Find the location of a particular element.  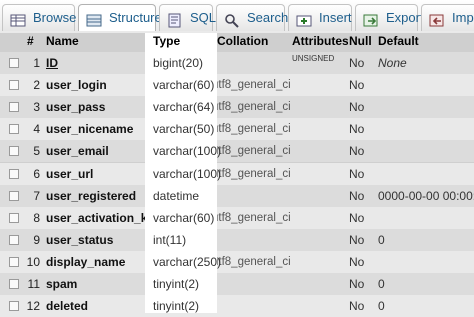

export-icon is located at coordinates (371, 19).